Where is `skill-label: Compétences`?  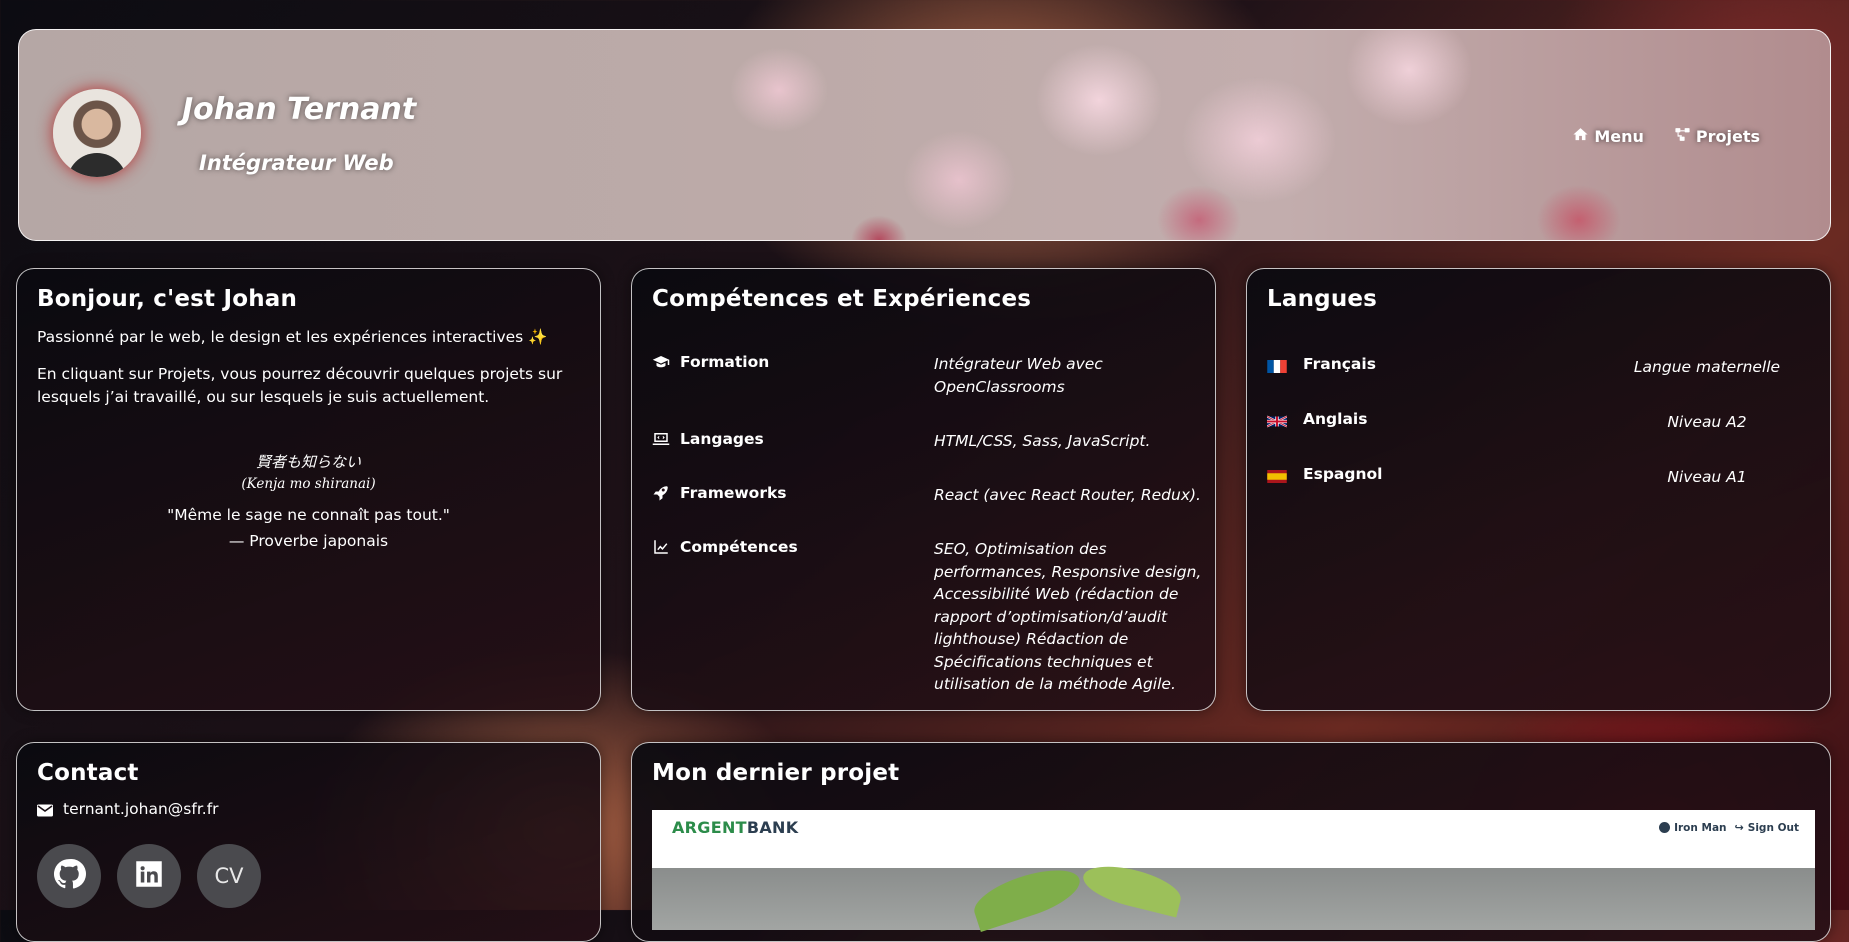 skill-label: Compétences is located at coordinates (739, 547).